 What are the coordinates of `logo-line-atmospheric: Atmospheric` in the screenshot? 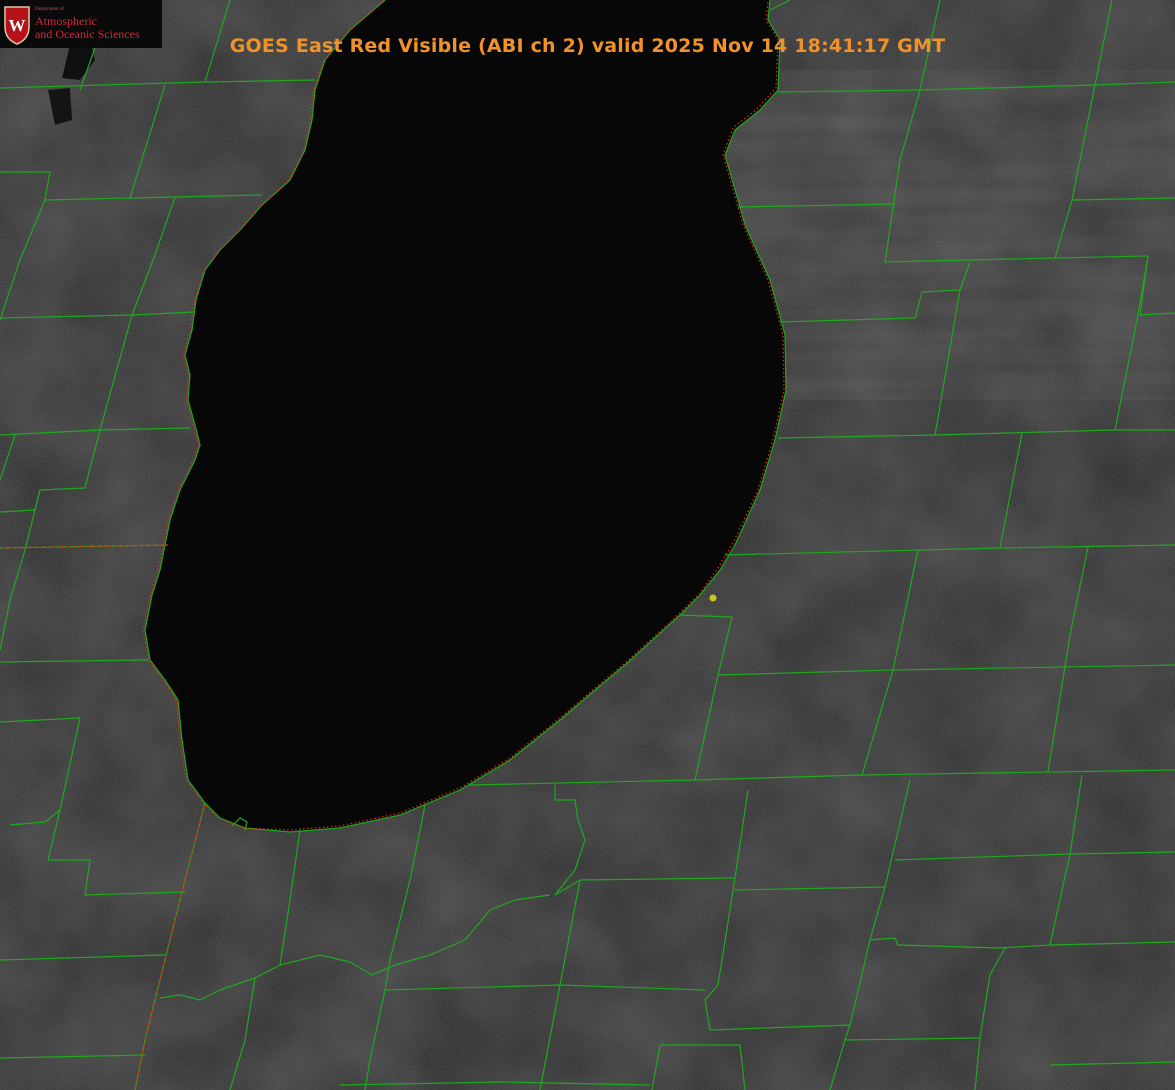 It's located at (66, 21).